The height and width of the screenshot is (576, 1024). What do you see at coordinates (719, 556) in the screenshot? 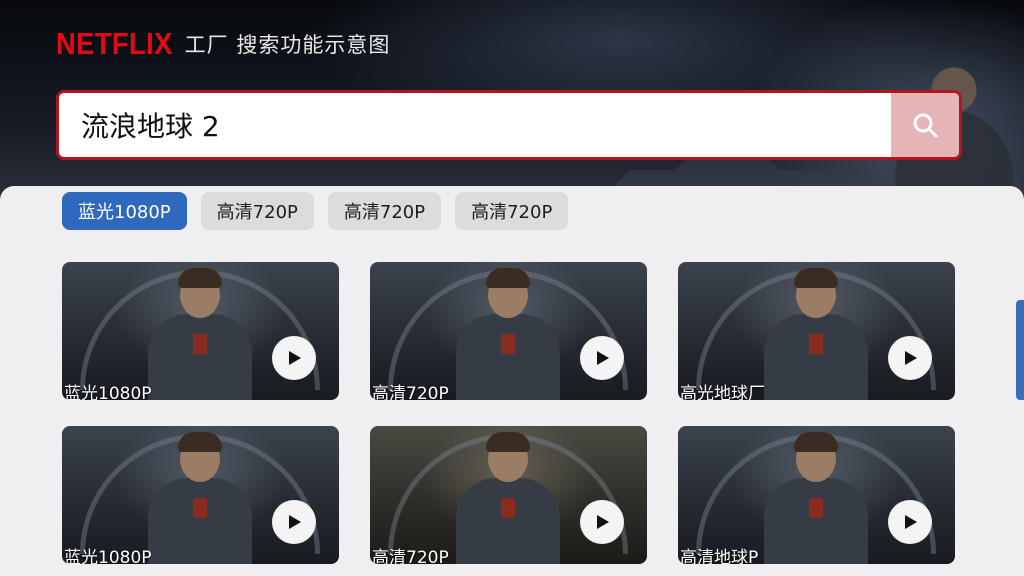
I see `card-caption: 高清地球P` at bounding box center [719, 556].